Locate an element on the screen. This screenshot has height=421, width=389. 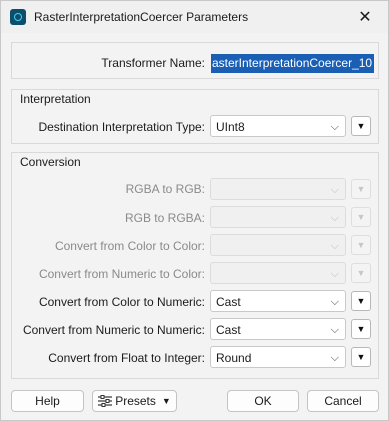
presets-label: Presets is located at coordinates (135, 401).